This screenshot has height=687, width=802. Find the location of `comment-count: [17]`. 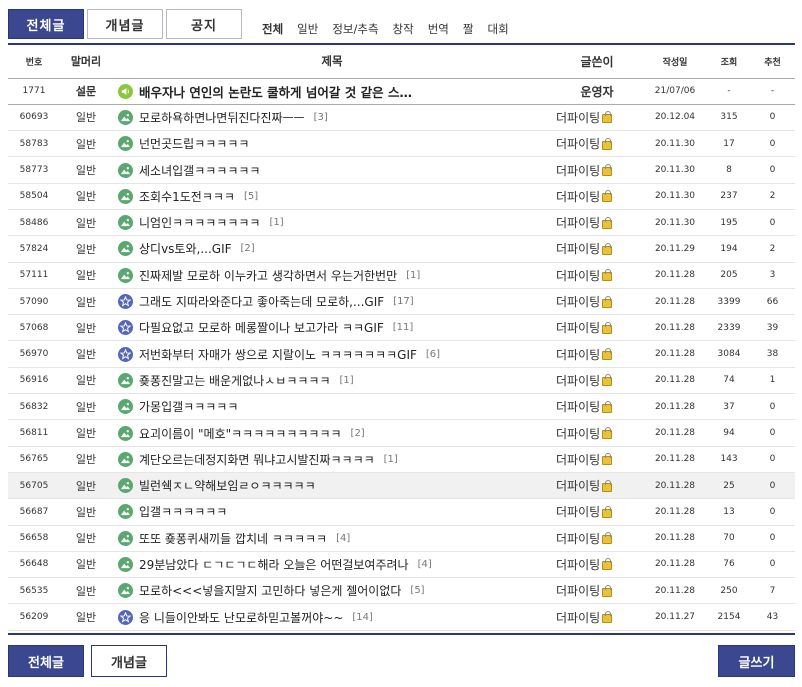

comment-count: [17] is located at coordinates (403, 301).